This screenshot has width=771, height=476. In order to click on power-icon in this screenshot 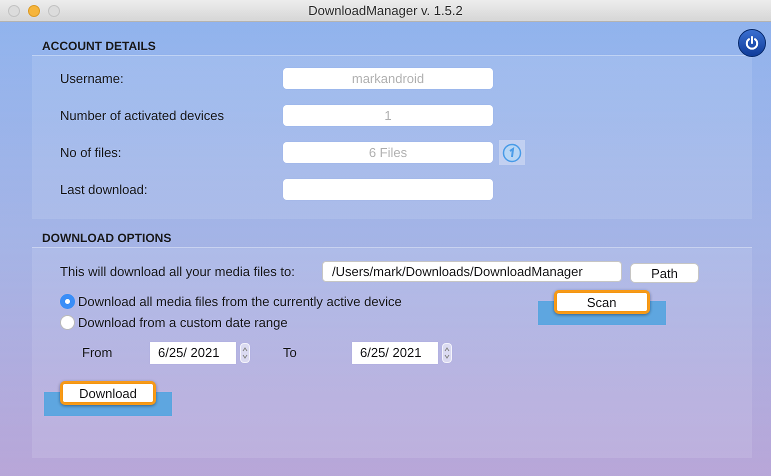, I will do `click(752, 43)`.